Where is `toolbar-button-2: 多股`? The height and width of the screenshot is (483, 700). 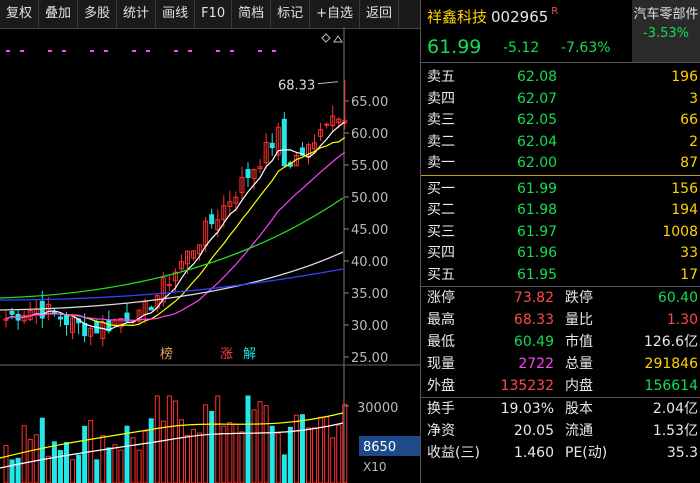 toolbar-button-2: 多股 is located at coordinates (98, 14).